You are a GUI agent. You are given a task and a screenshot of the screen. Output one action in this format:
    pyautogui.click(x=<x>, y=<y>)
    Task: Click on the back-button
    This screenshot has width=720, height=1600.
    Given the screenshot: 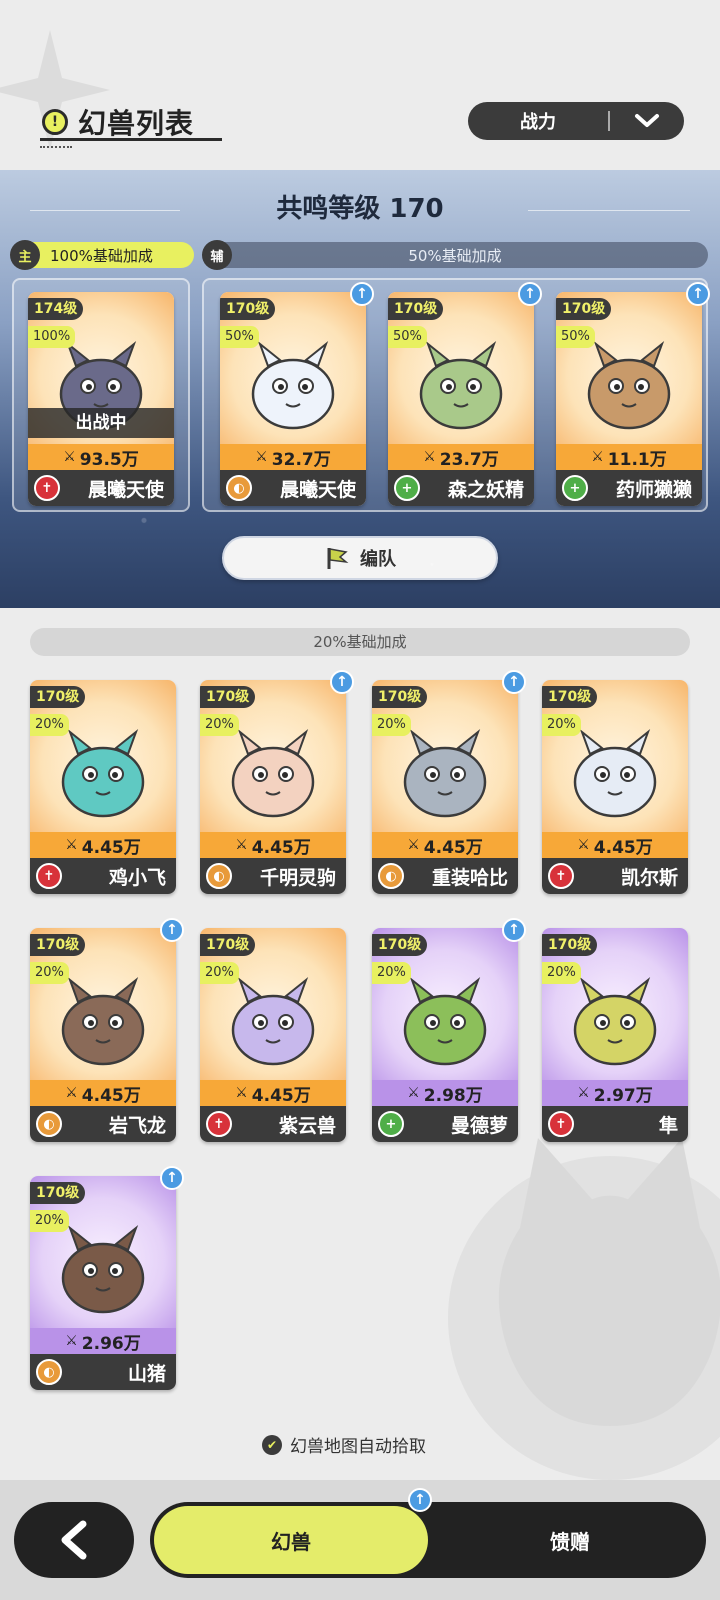 What is the action you would take?
    pyautogui.click(x=74, y=1540)
    